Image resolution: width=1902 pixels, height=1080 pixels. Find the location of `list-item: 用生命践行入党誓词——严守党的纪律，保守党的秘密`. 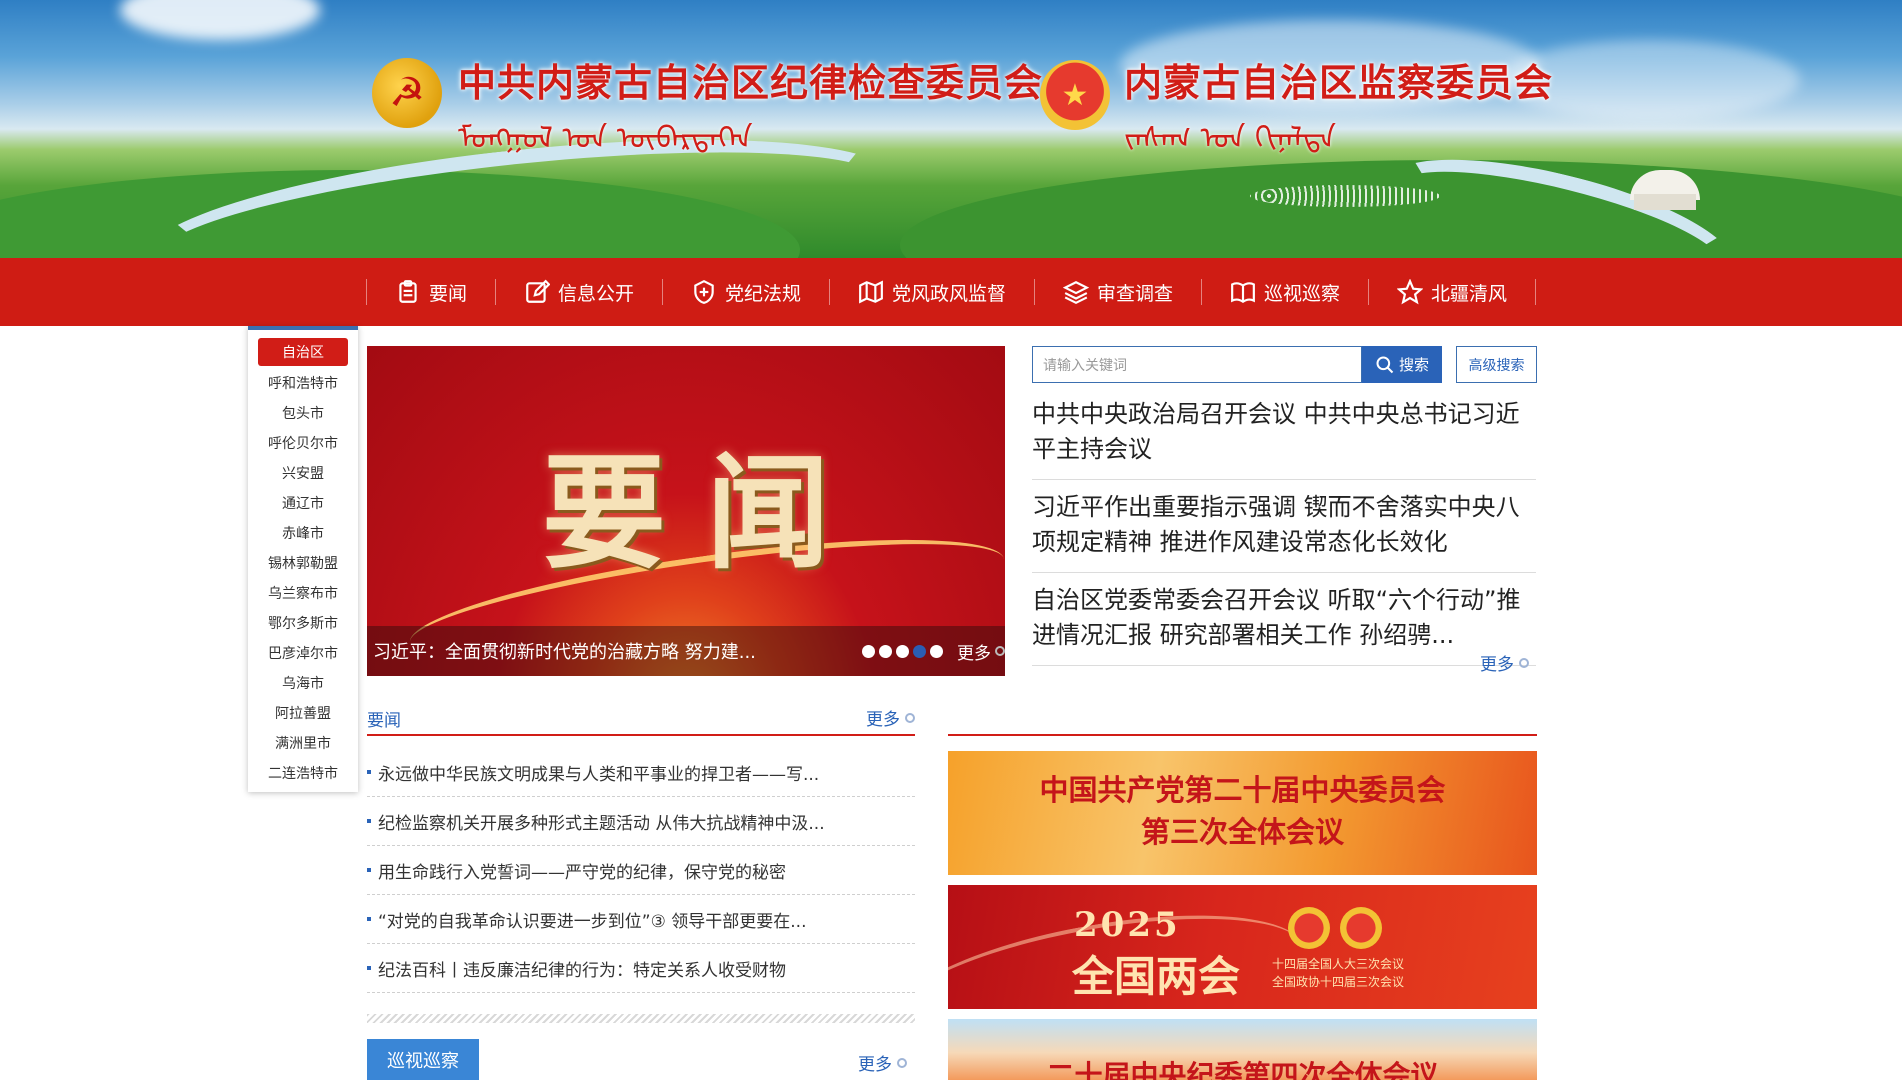

list-item: 用生命践行入党誓词——严守党的纪律，保守党的秘密 is located at coordinates (641, 870).